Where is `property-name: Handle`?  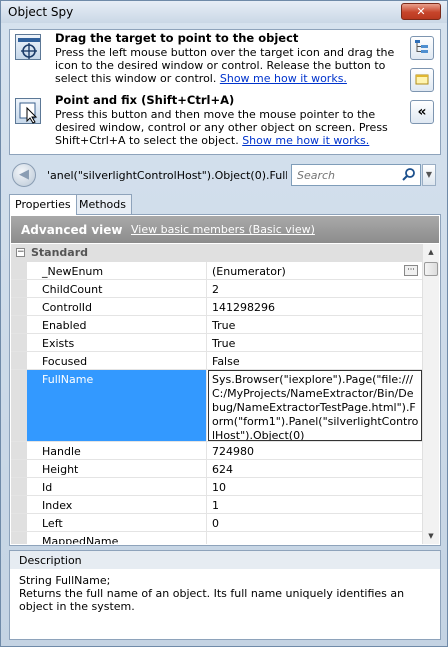 property-name: Handle is located at coordinates (117, 450).